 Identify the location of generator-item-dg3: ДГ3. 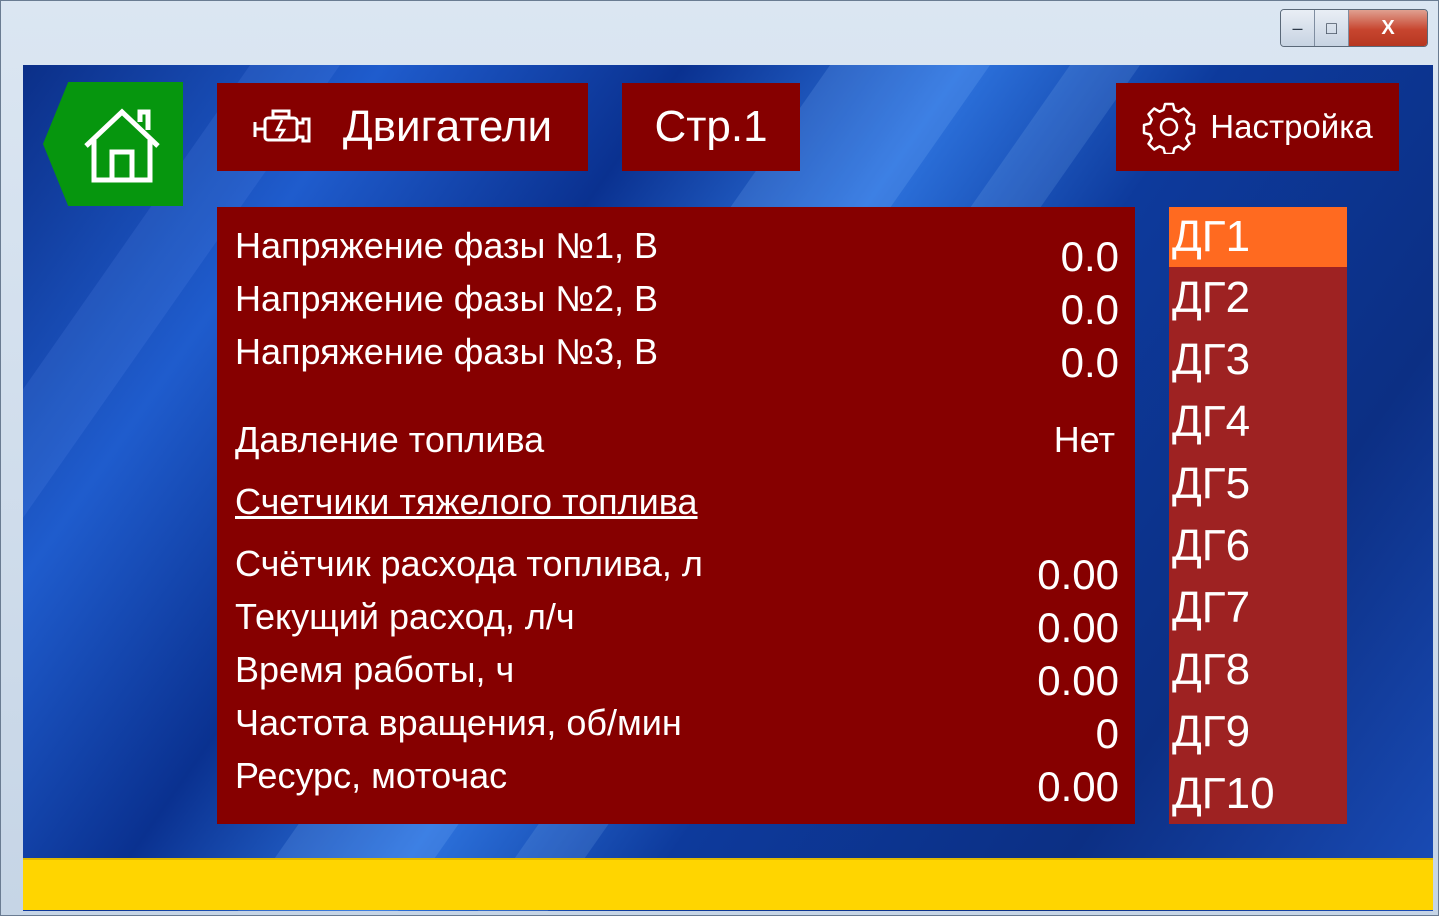
(1258, 360).